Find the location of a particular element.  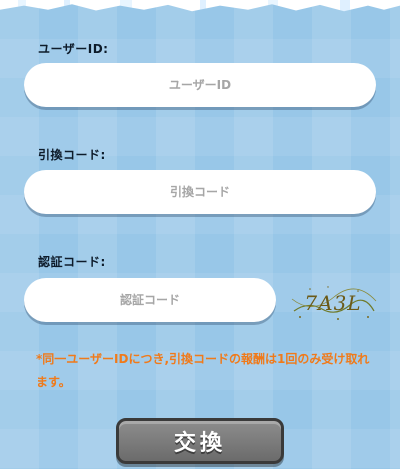

captcha-text: 7A3L is located at coordinates (332, 303).